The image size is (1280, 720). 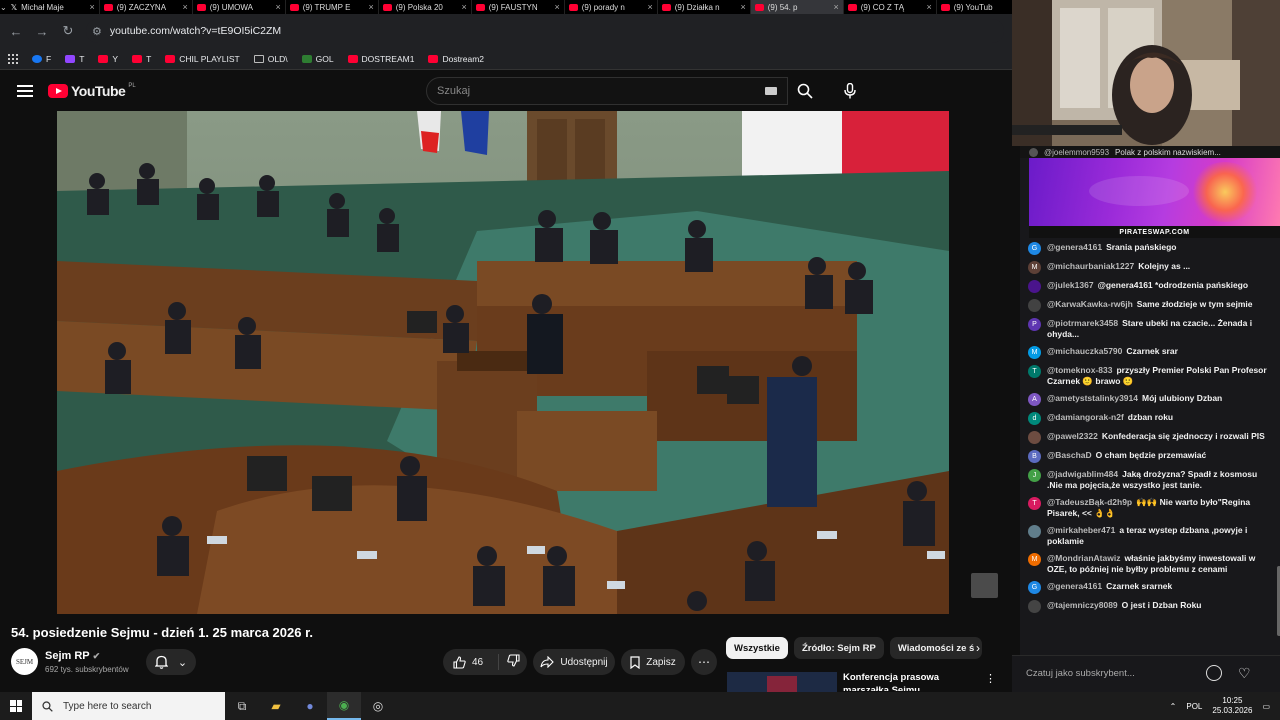 What do you see at coordinates (653, 662) in the screenshot?
I see `save-button: Zapisz` at bounding box center [653, 662].